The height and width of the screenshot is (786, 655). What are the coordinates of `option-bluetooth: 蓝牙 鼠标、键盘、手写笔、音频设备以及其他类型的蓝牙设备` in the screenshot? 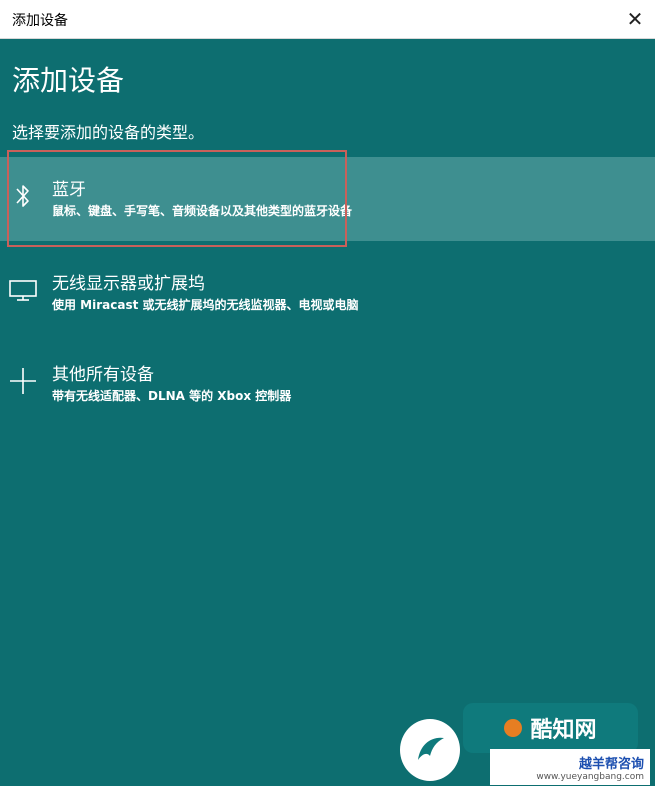 It's located at (327, 199).